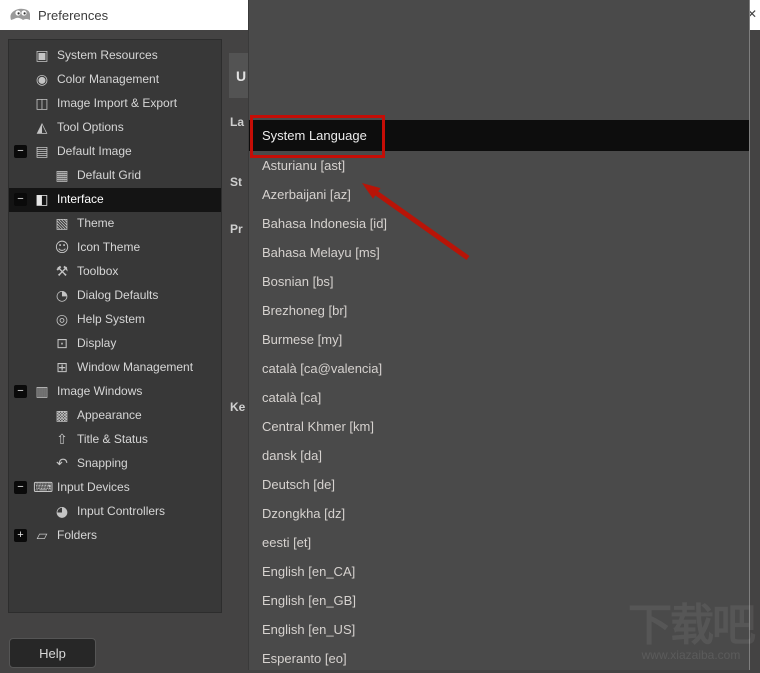 The image size is (760, 673). I want to click on image-windows-icon: ▥, so click(42, 392).